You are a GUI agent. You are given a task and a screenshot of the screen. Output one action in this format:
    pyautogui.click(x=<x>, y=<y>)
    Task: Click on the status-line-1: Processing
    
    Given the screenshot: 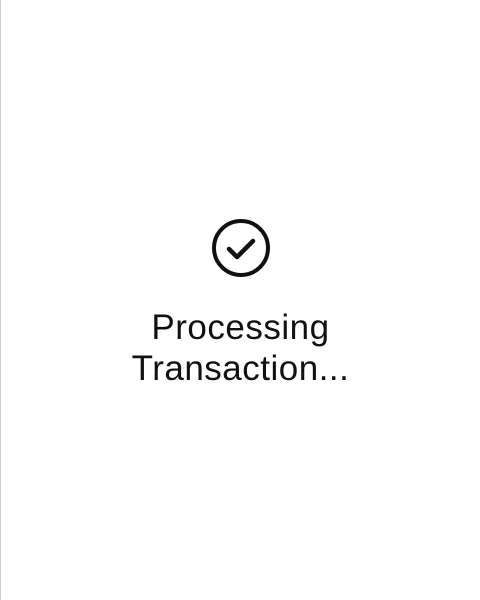 What is the action you would take?
    pyautogui.click(x=240, y=327)
    